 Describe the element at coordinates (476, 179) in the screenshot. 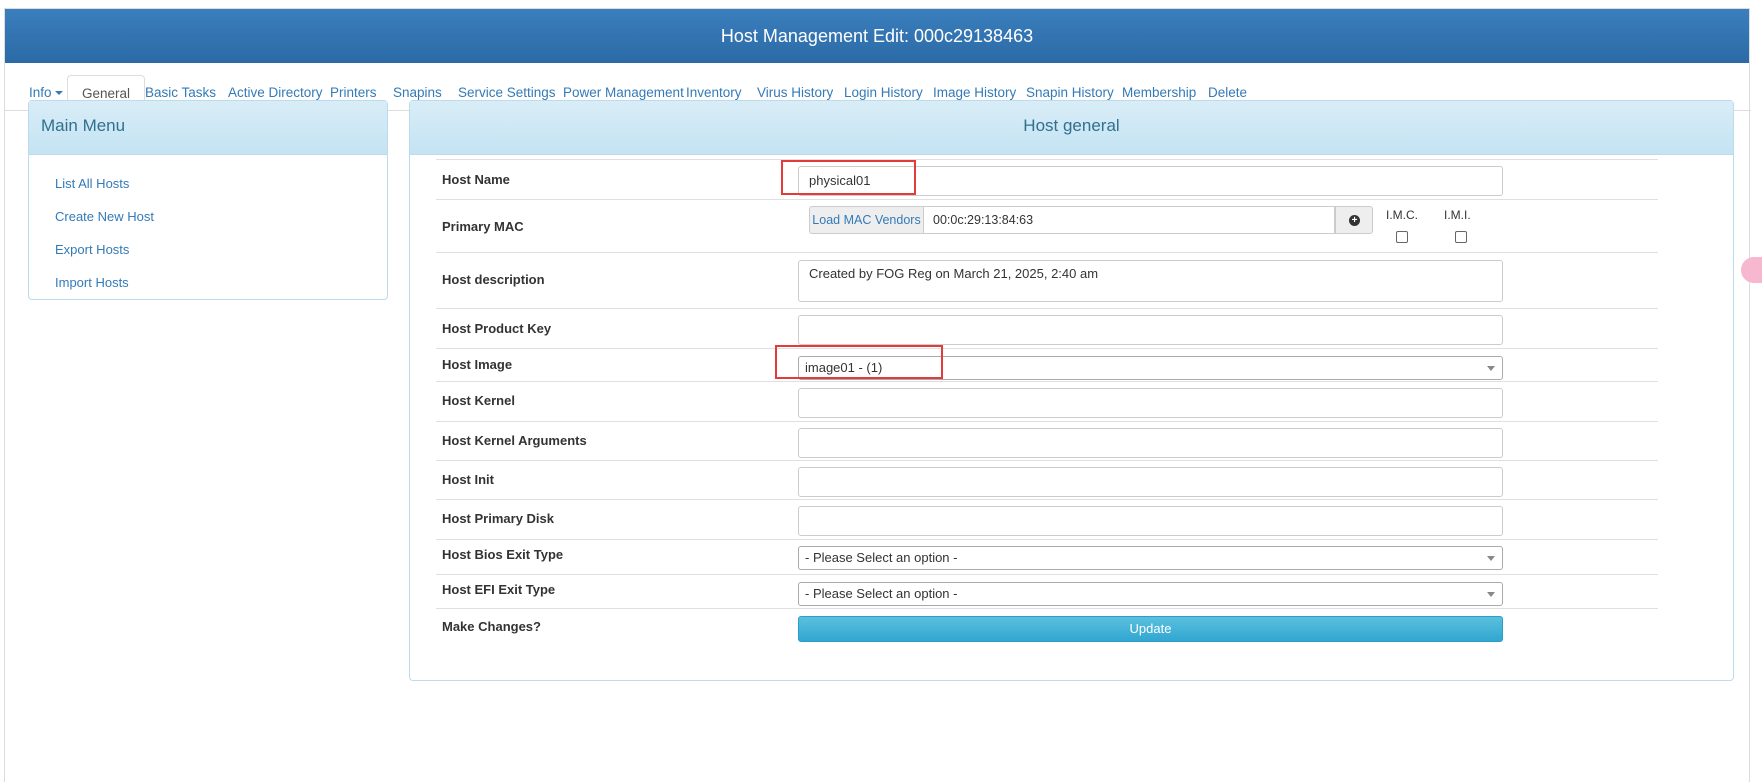

I see `host-name-label: Host Name` at that location.